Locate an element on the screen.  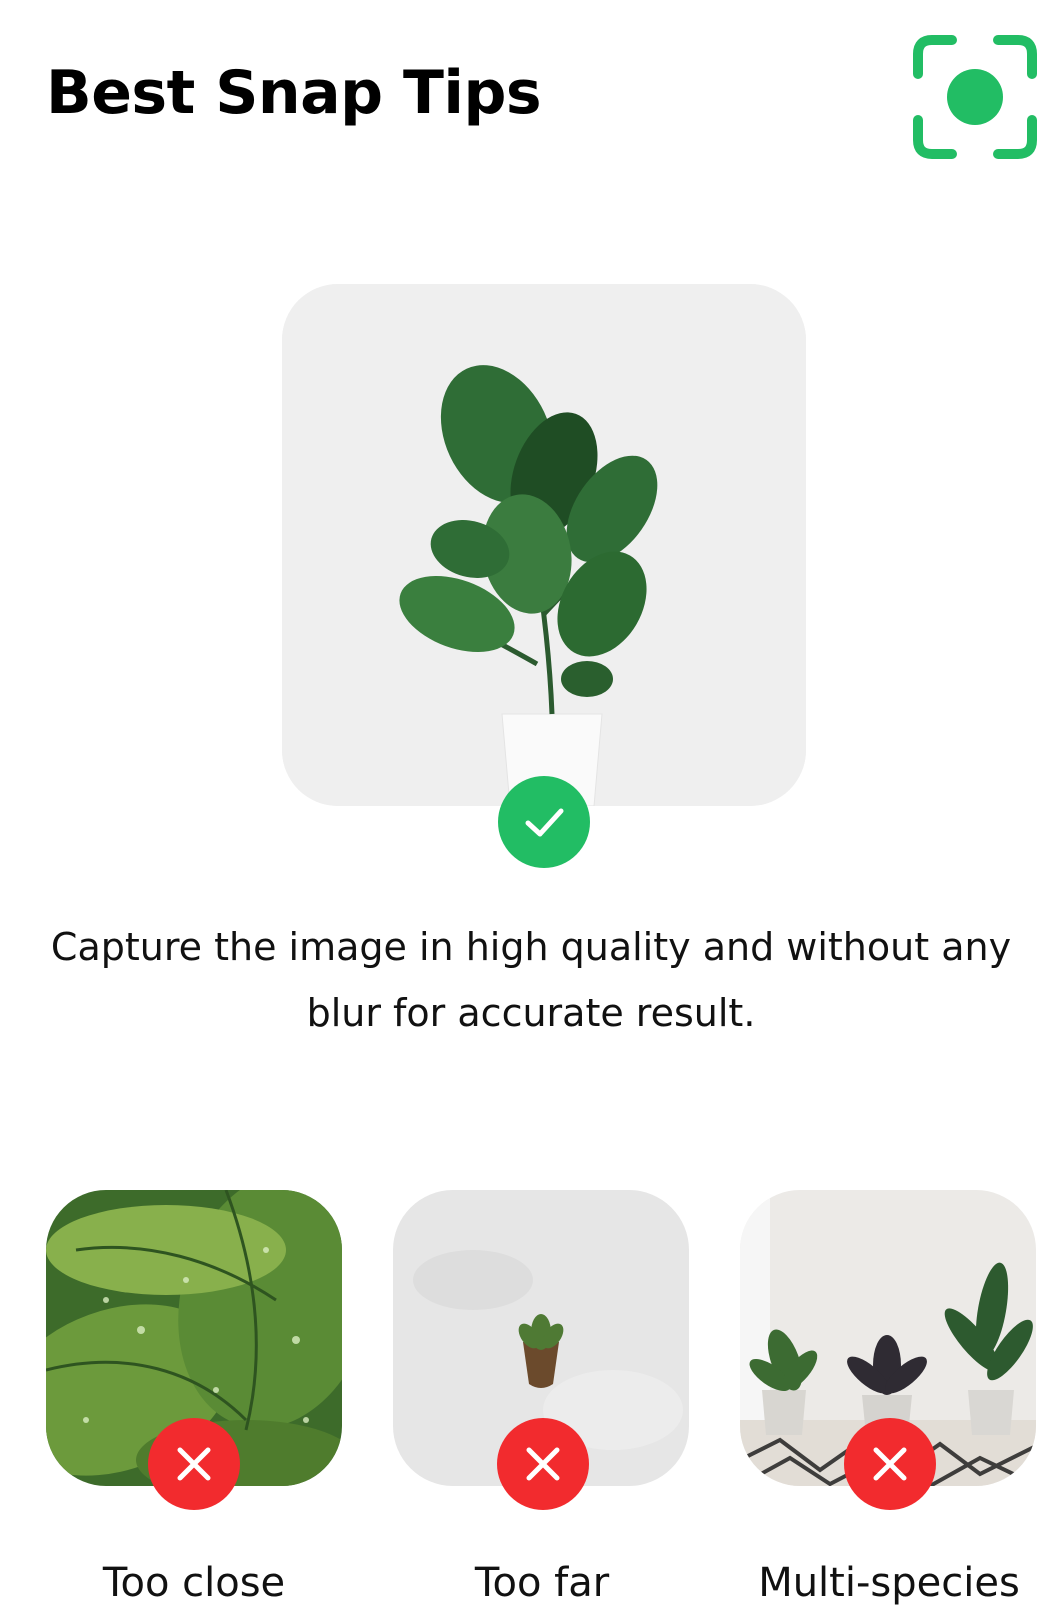
camera-scan-icon is located at coordinates (975, 97).